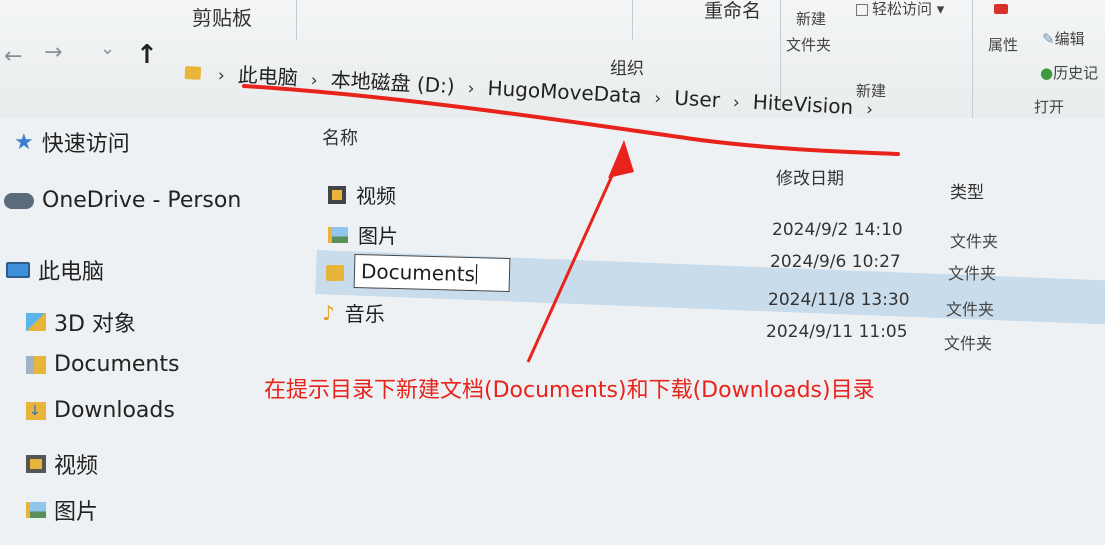 The width and height of the screenshot is (1105, 545). I want to click on annotation-caption: 在提示目录下新建文档(Documents)和下载(Downloads)目录, so click(569, 390).